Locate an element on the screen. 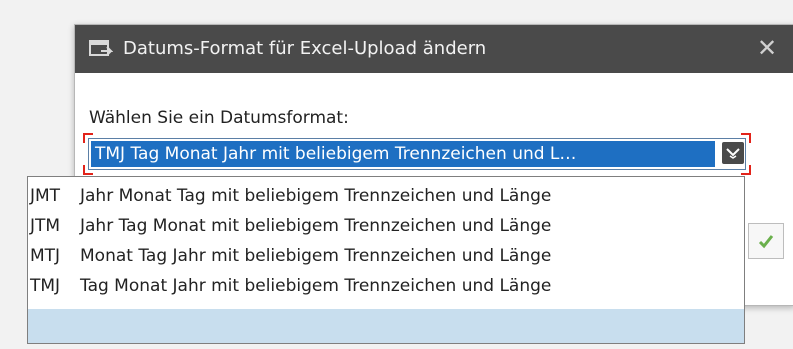 This screenshot has width=793, height=349. dialog-window-icon is located at coordinates (101, 49).